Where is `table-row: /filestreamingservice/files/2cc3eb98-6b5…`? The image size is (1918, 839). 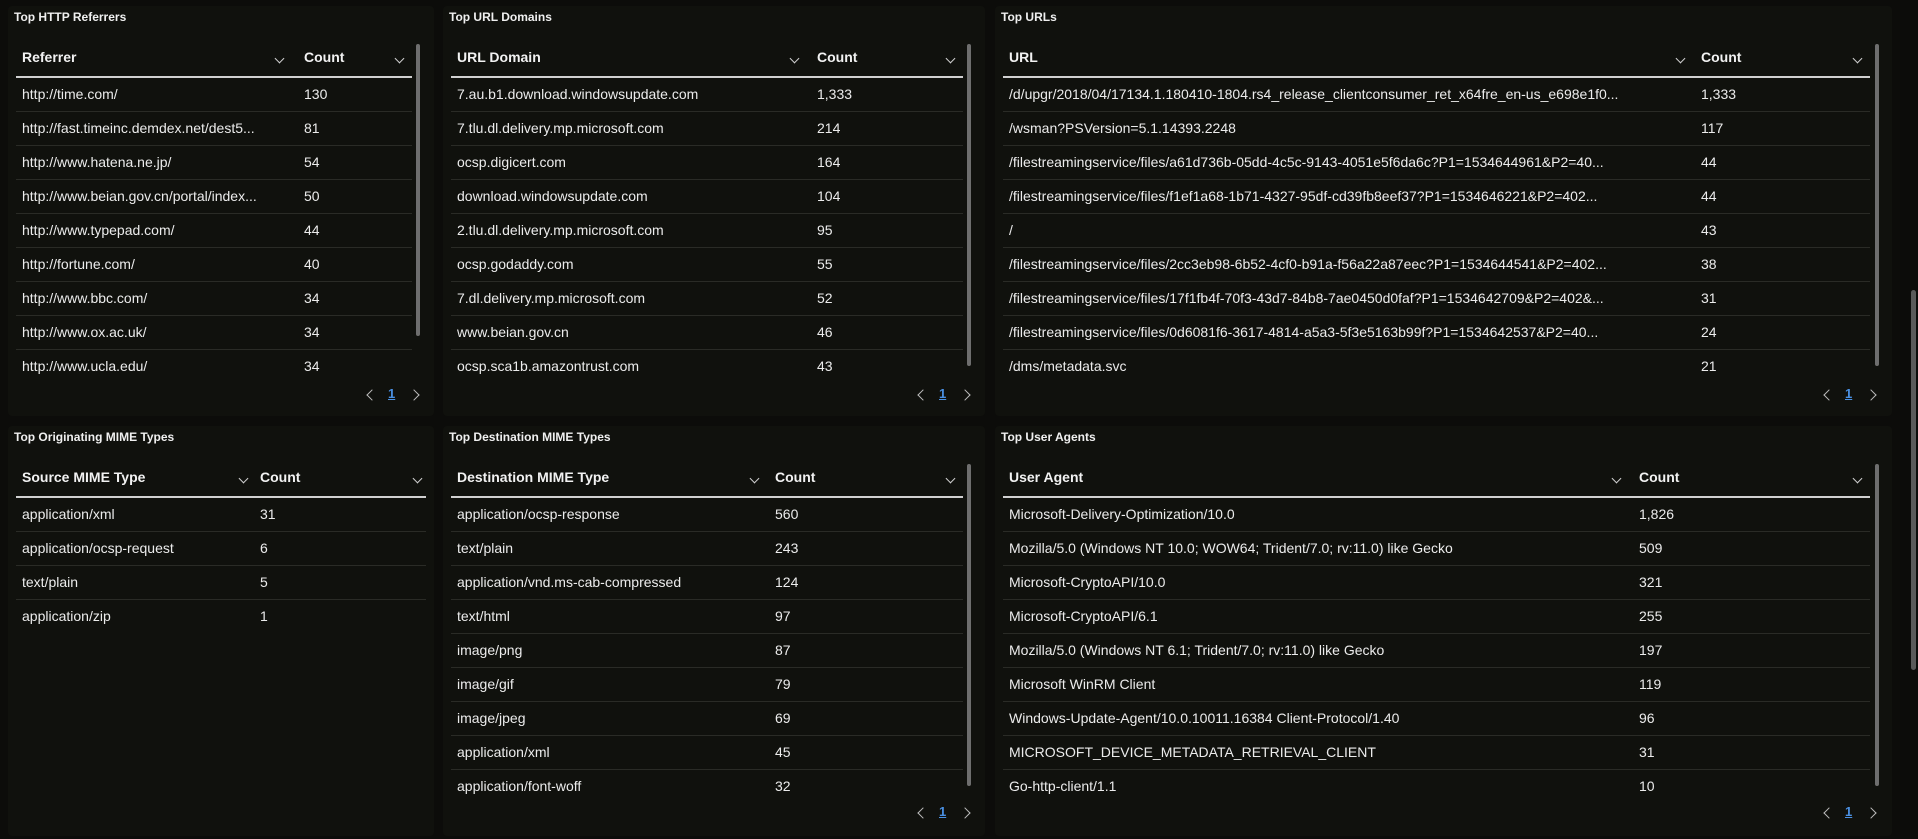
table-row: /filestreamingservice/files/2cc3eb98-6b5… is located at coordinates (1436, 265).